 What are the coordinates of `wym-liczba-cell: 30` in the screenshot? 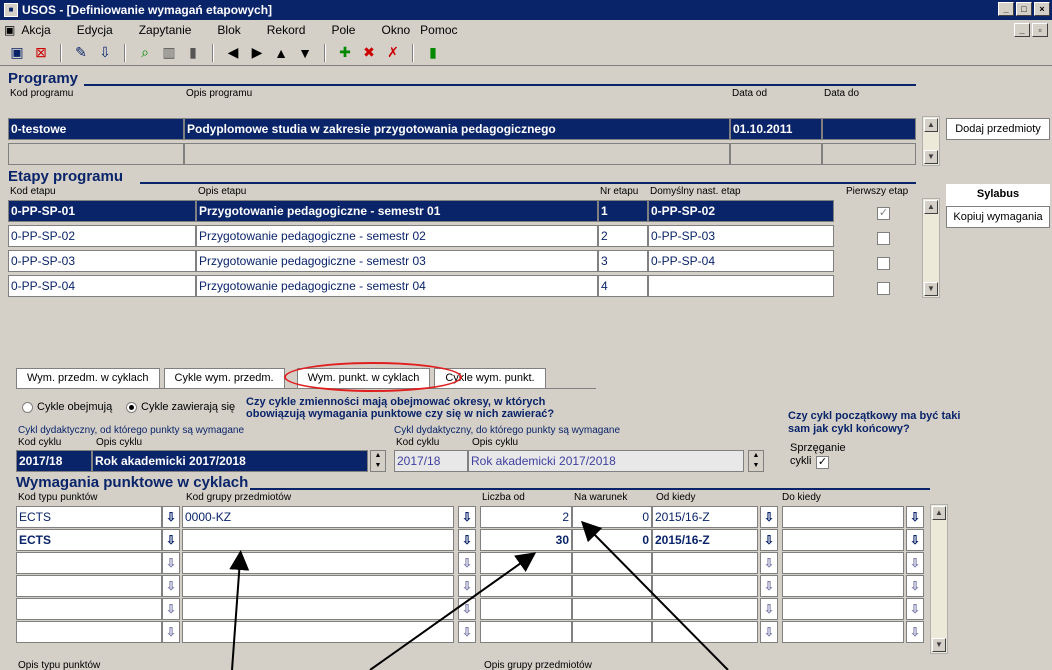 It's located at (526, 540).